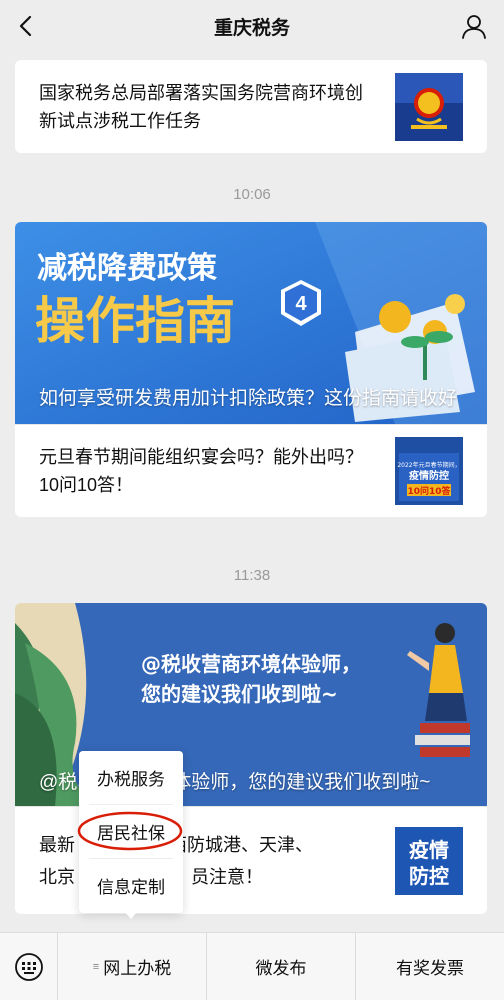  I want to click on red-circle-annotation, so click(130, 831).